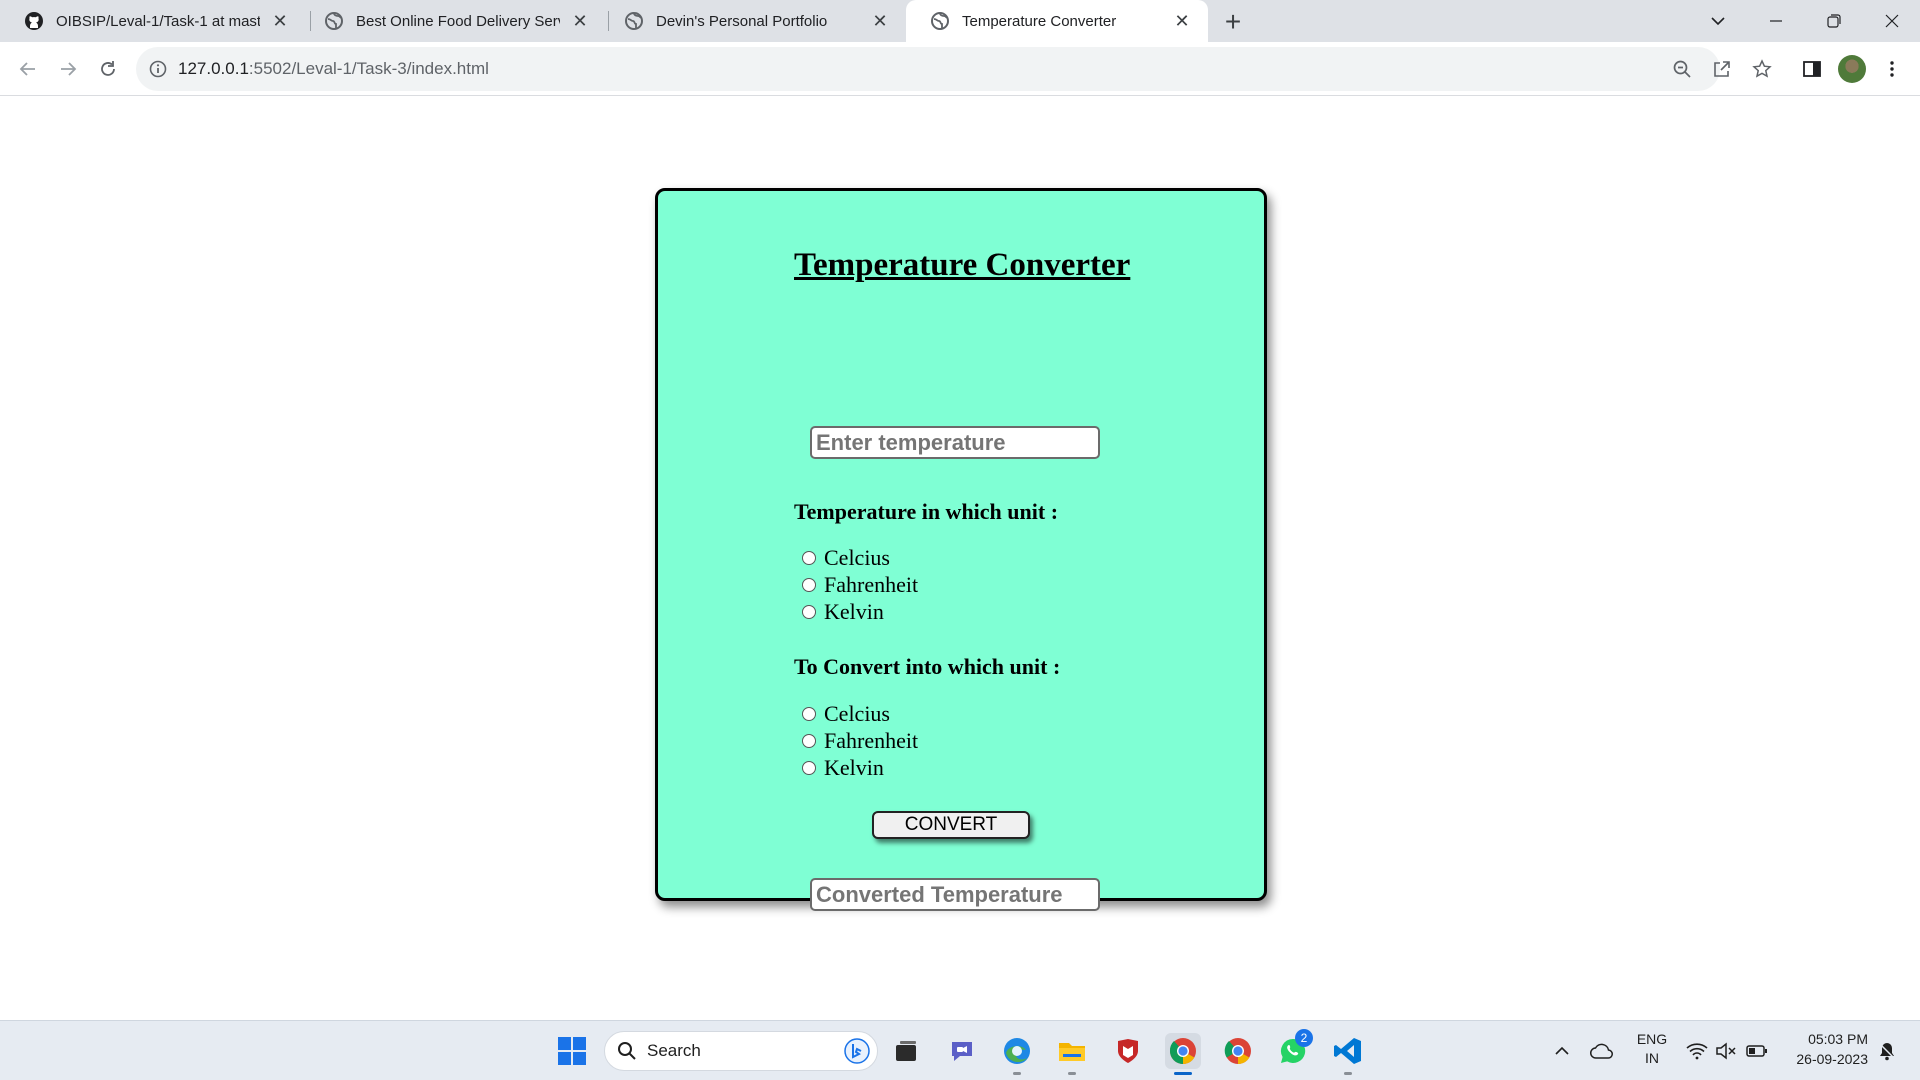 Image resolution: width=1920 pixels, height=1080 pixels. I want to click on edge-icon, so click(1017, 1051).